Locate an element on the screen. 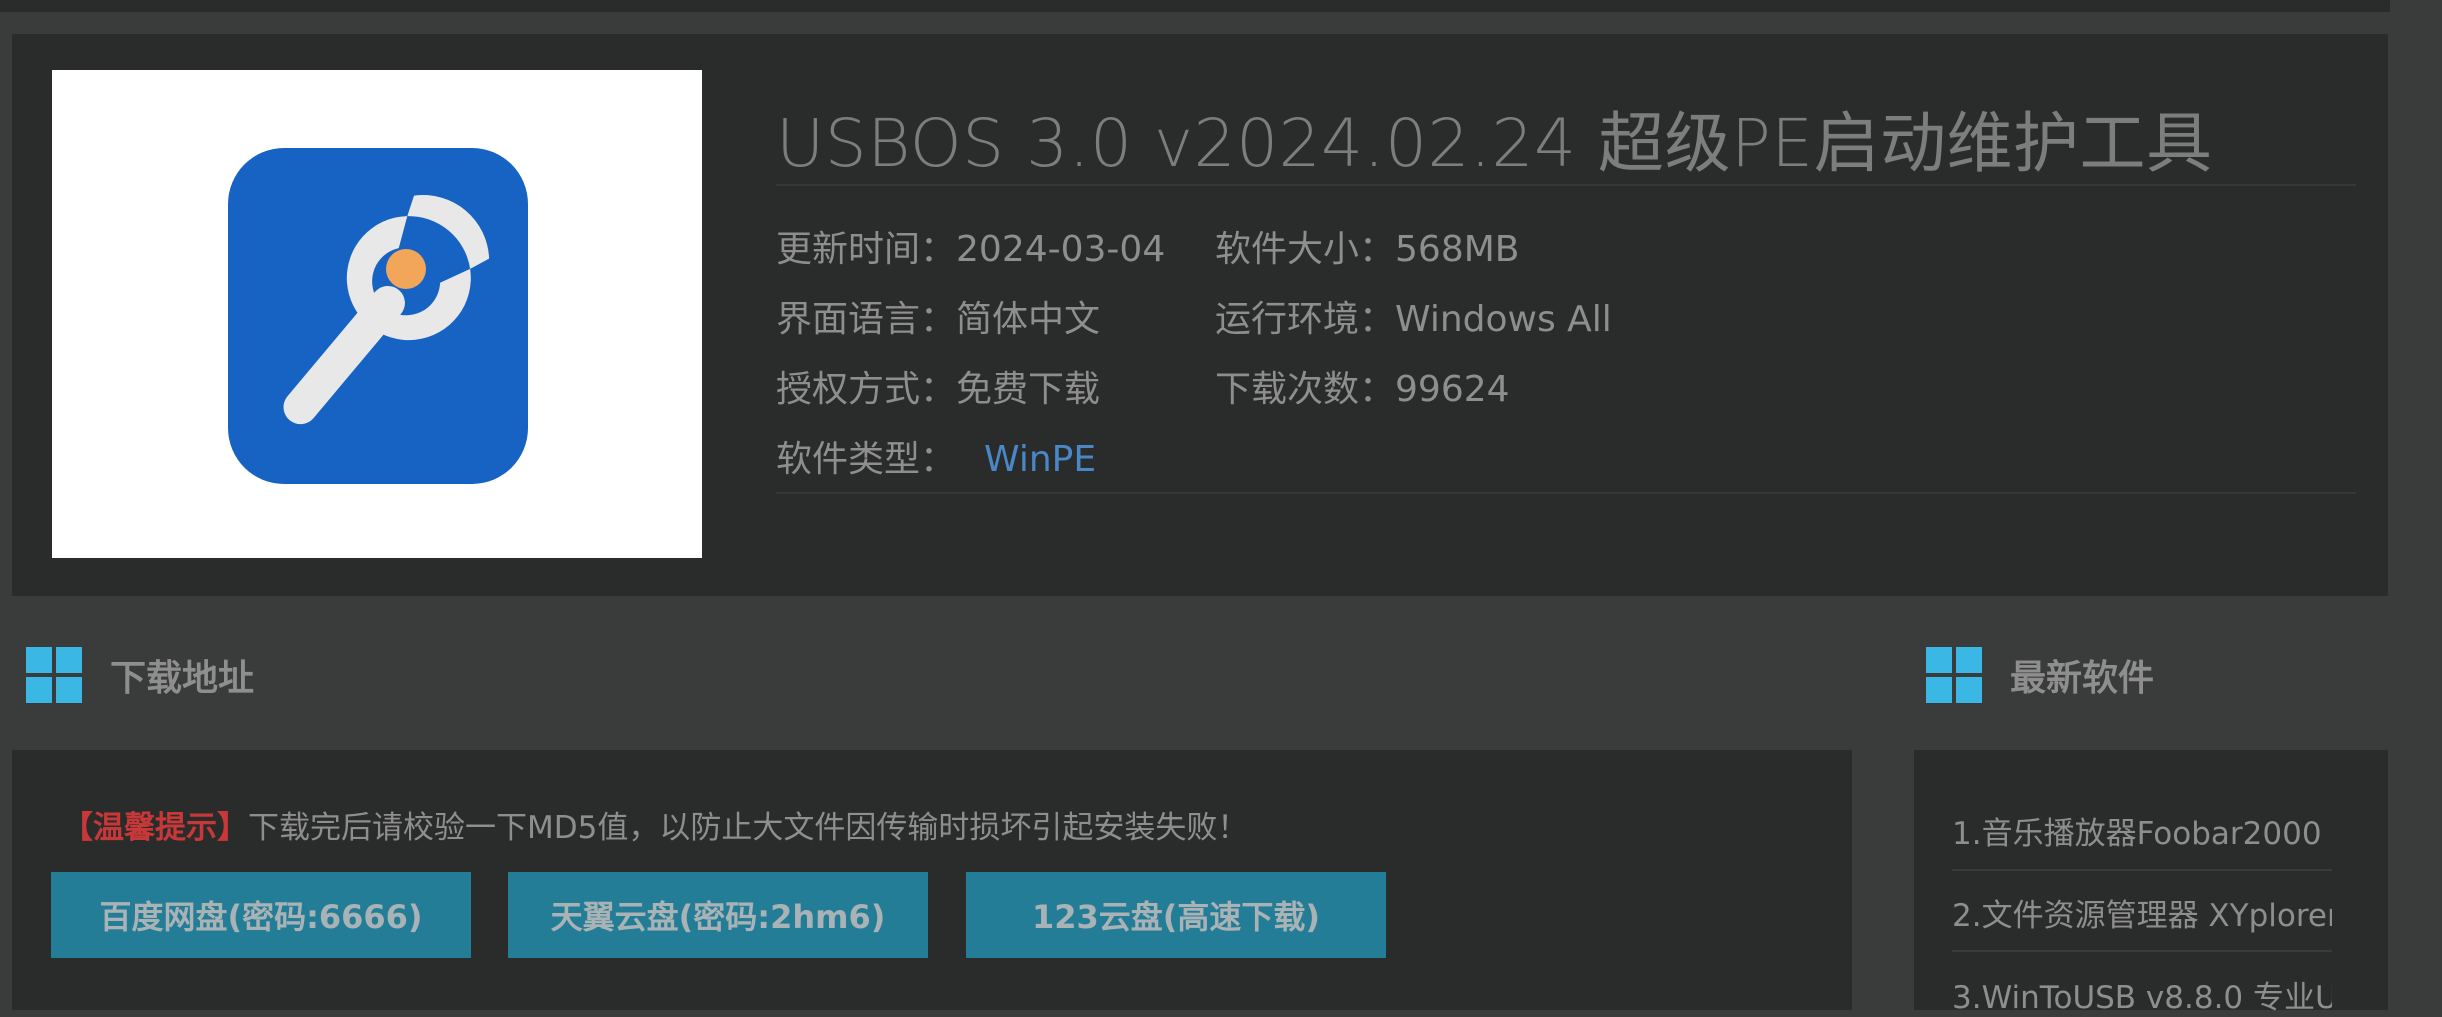 The width and height of the screenshot is (2442, 1017). meta-language: 界面语言：简体中文 is located at coordinates (938, 316).